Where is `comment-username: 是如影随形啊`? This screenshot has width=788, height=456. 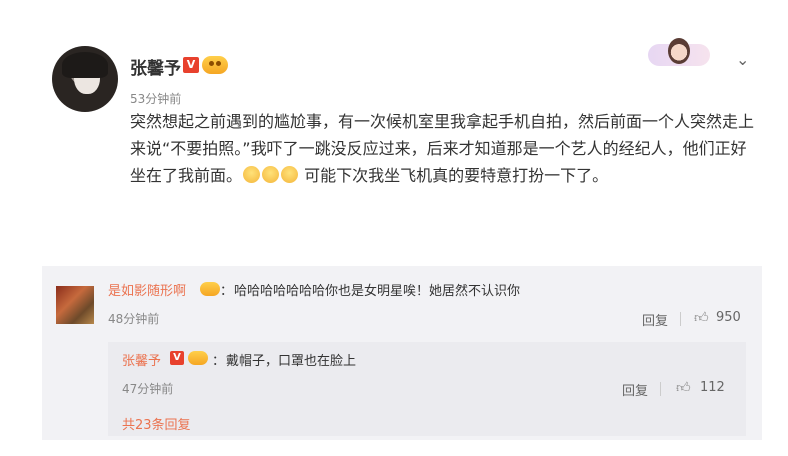 comment-username: 是如影随形啊 is located at coordinates (147, 289).